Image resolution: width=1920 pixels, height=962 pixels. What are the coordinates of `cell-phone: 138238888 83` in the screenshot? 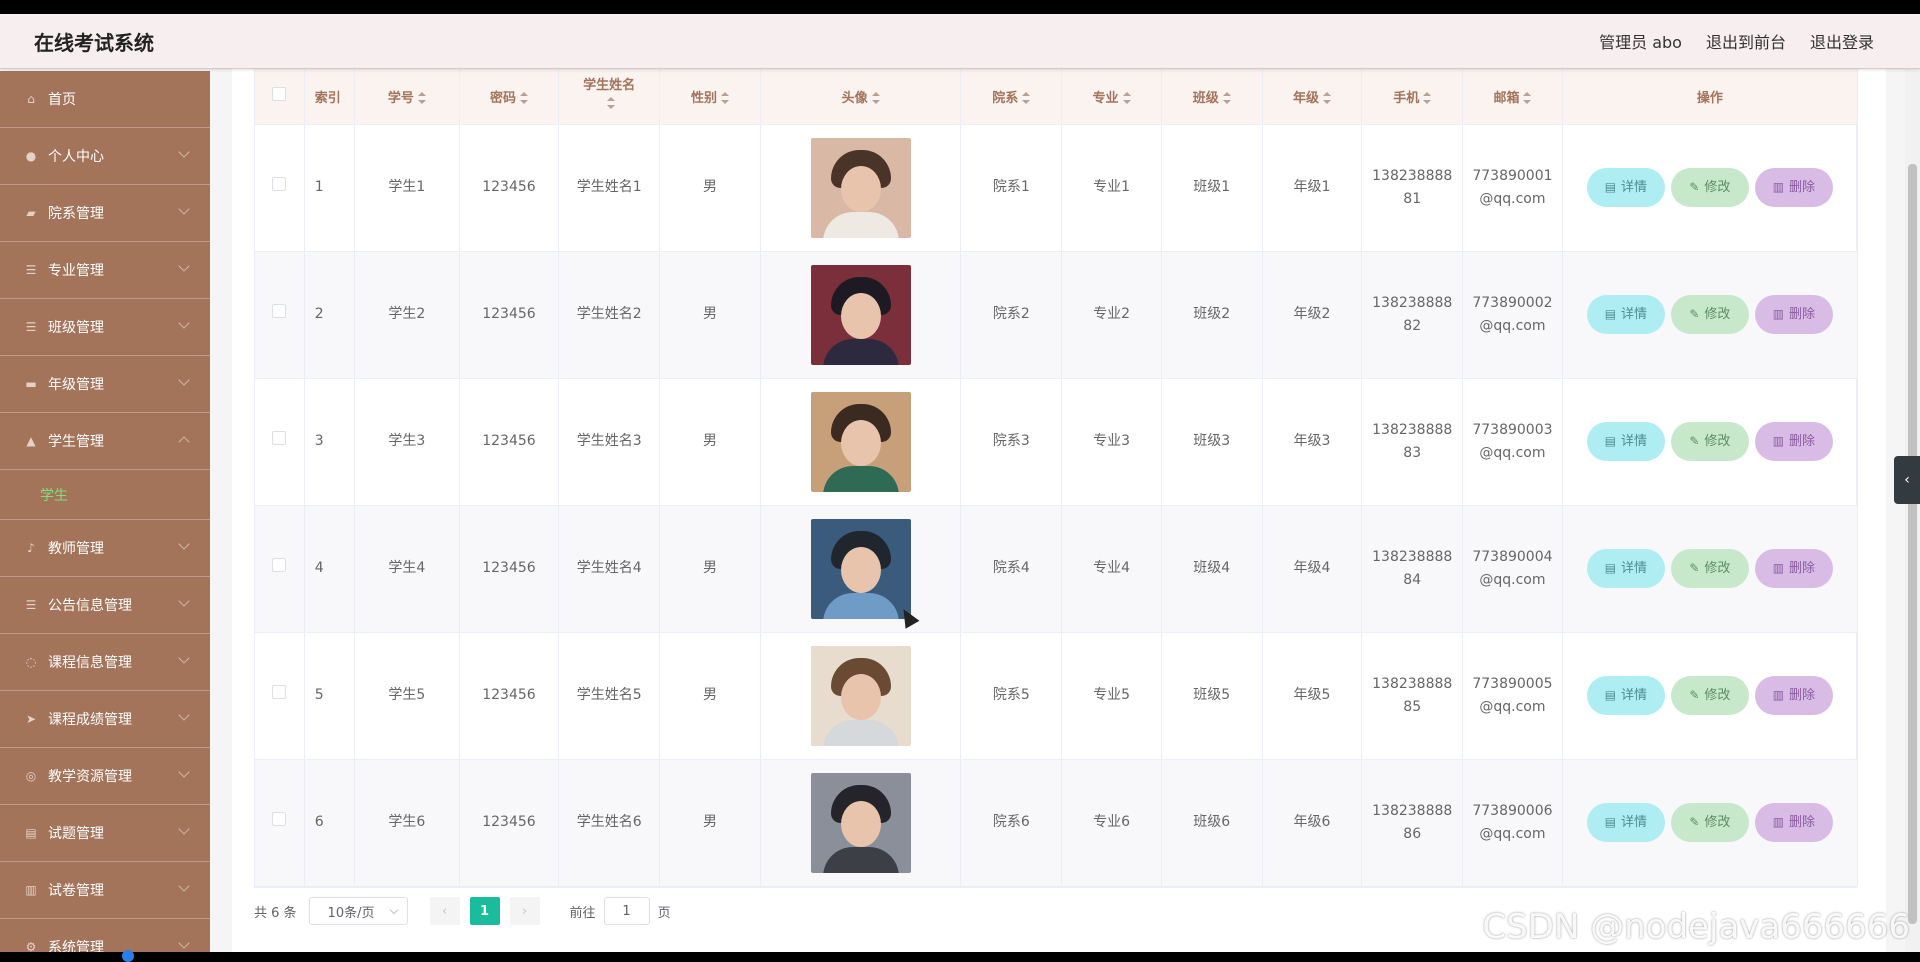 It's located at (1412, 442).